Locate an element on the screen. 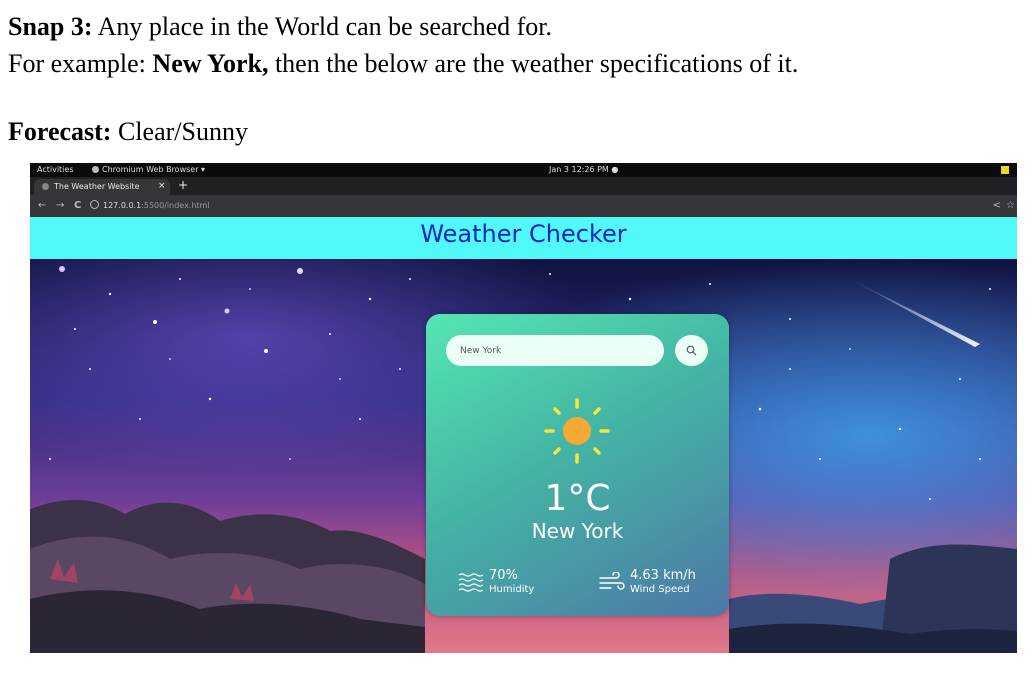  temperature: 1°C is located at coordinates (577, 498).